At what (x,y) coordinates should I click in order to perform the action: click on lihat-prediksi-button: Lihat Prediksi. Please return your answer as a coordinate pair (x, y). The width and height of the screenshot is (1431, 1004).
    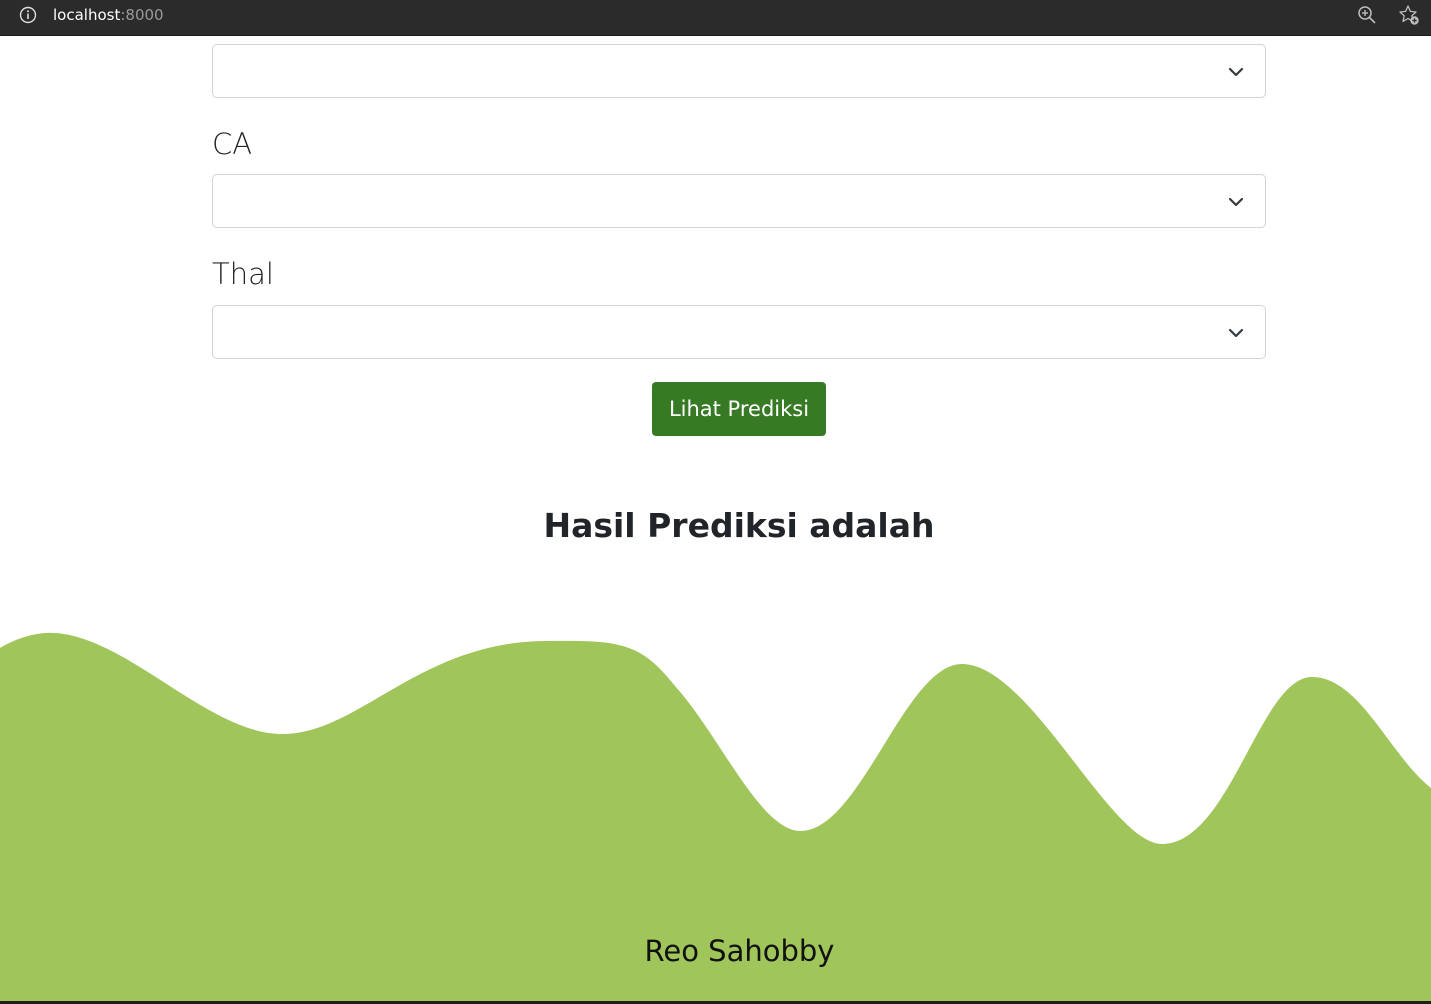
    Looking at the image, I should click on (739, 409).